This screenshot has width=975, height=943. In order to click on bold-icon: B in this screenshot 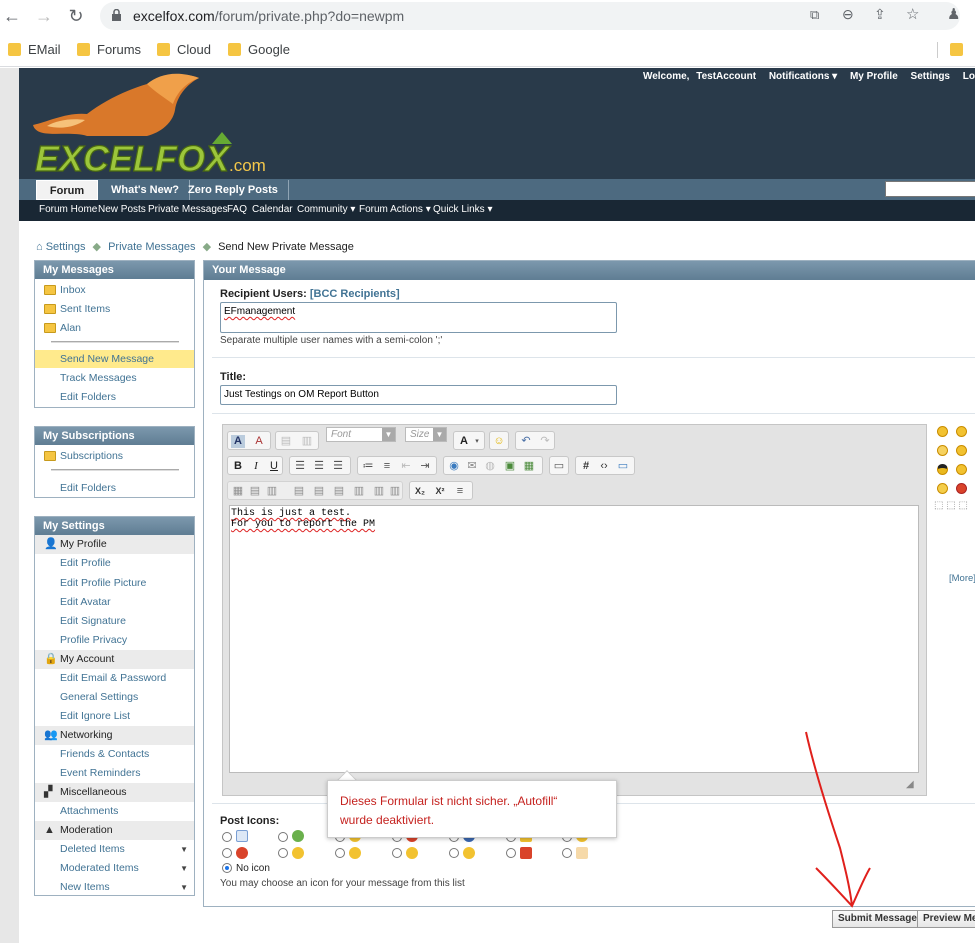, I will do `click(238, 466)`.